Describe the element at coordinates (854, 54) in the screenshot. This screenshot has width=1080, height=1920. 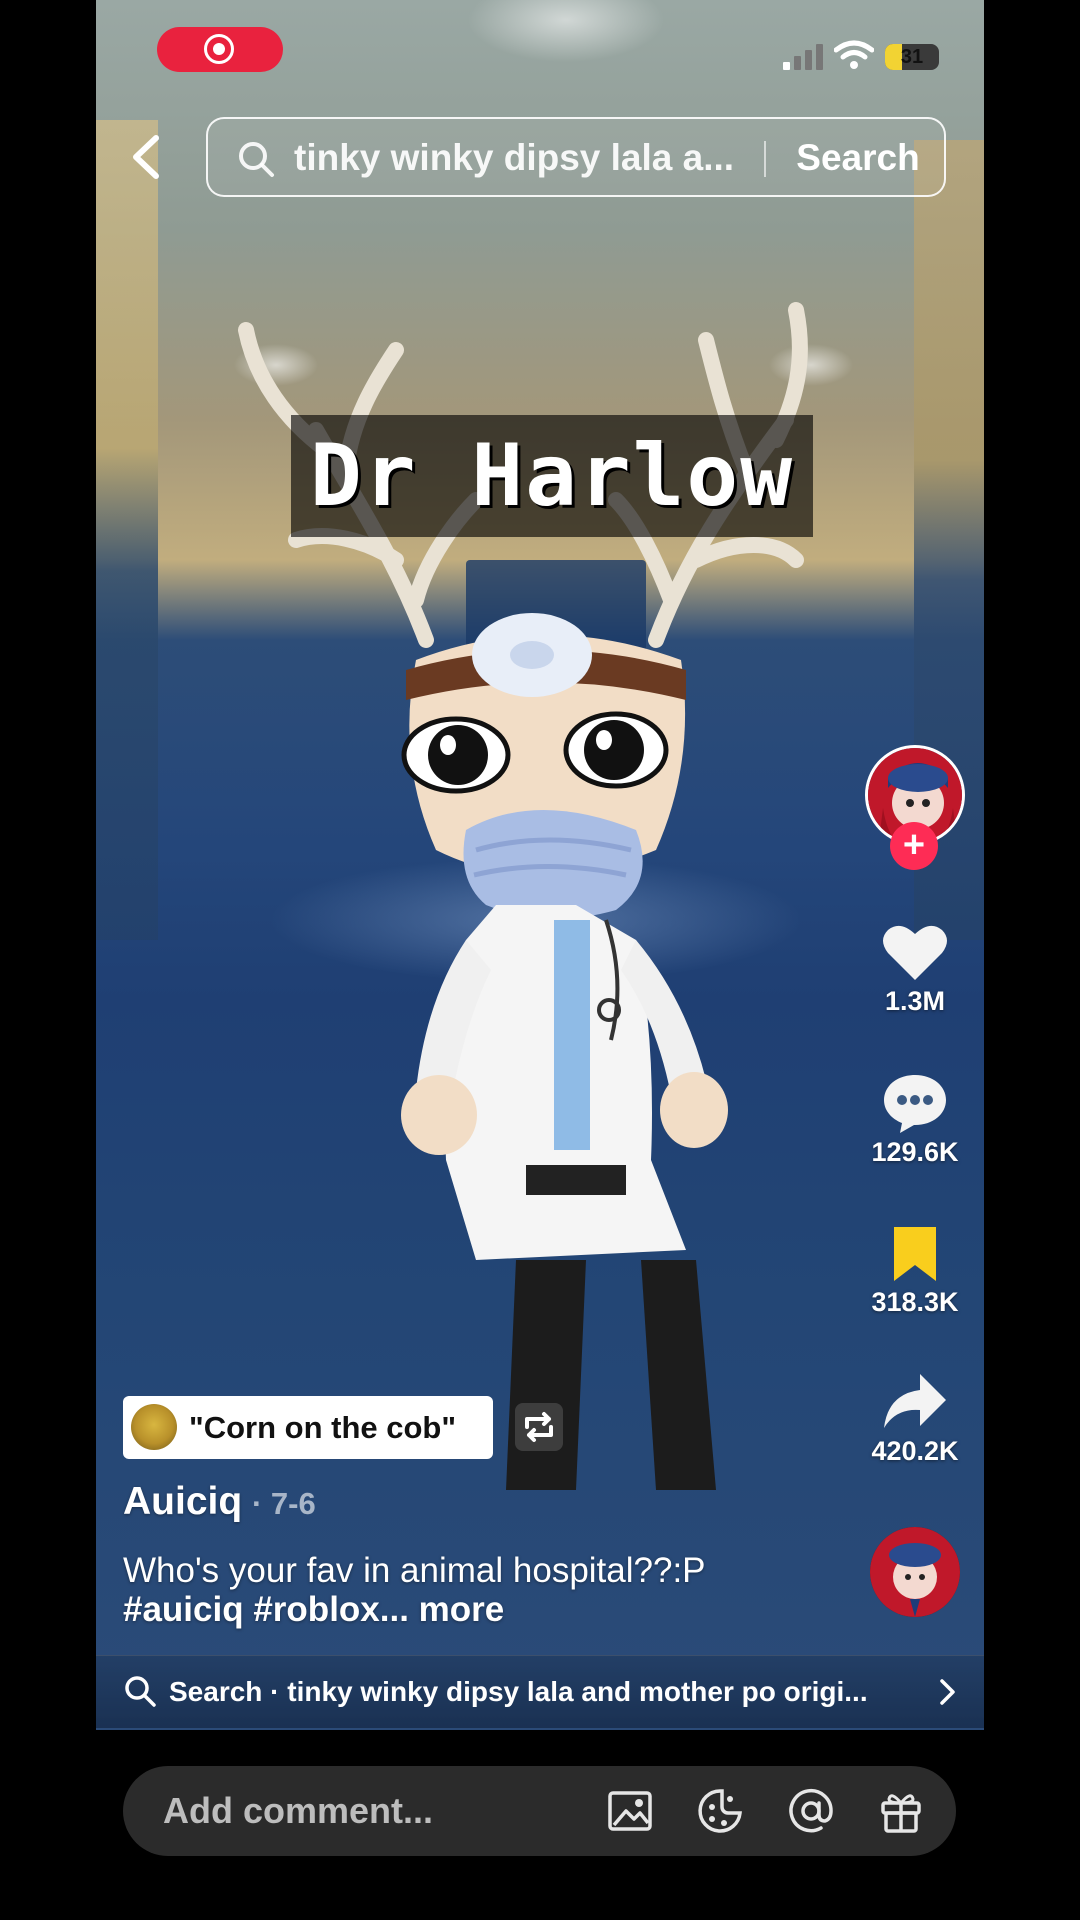
I see `wifi-icon` at that location.